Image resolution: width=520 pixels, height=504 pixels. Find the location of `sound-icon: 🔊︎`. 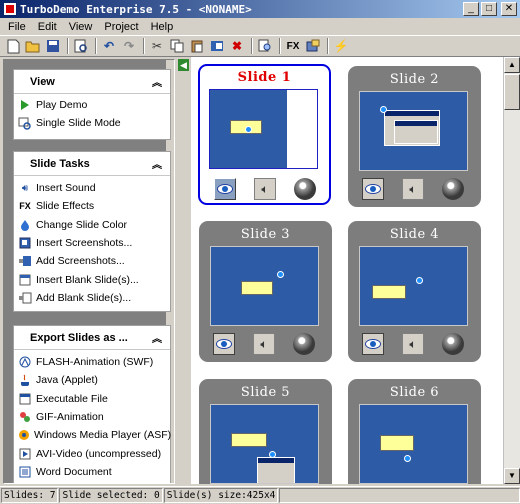

sound-icon: 🔊︎ is located at coordinates (25, 188).